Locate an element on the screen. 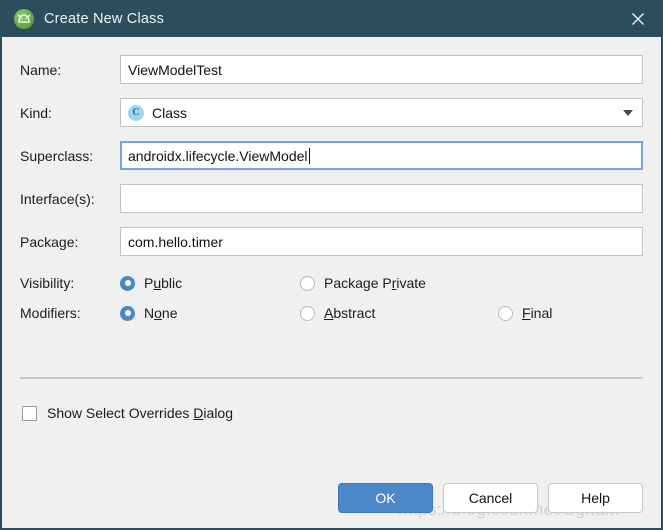 The width and height of the screenshot is (663, 530). name-input: ViewModelTest is located at coordinates (381, 69).